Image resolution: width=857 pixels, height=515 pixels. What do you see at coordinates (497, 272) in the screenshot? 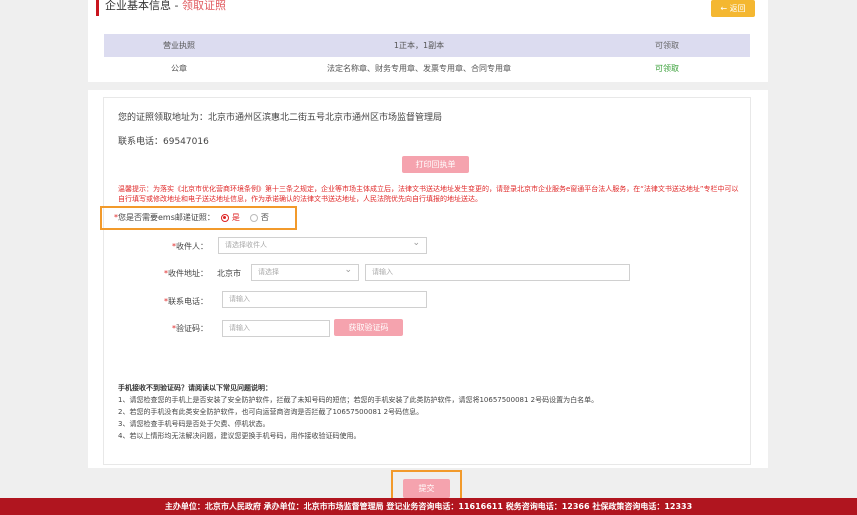
I see `address-detail-input: 请输入` at bounding box center [497, 272].